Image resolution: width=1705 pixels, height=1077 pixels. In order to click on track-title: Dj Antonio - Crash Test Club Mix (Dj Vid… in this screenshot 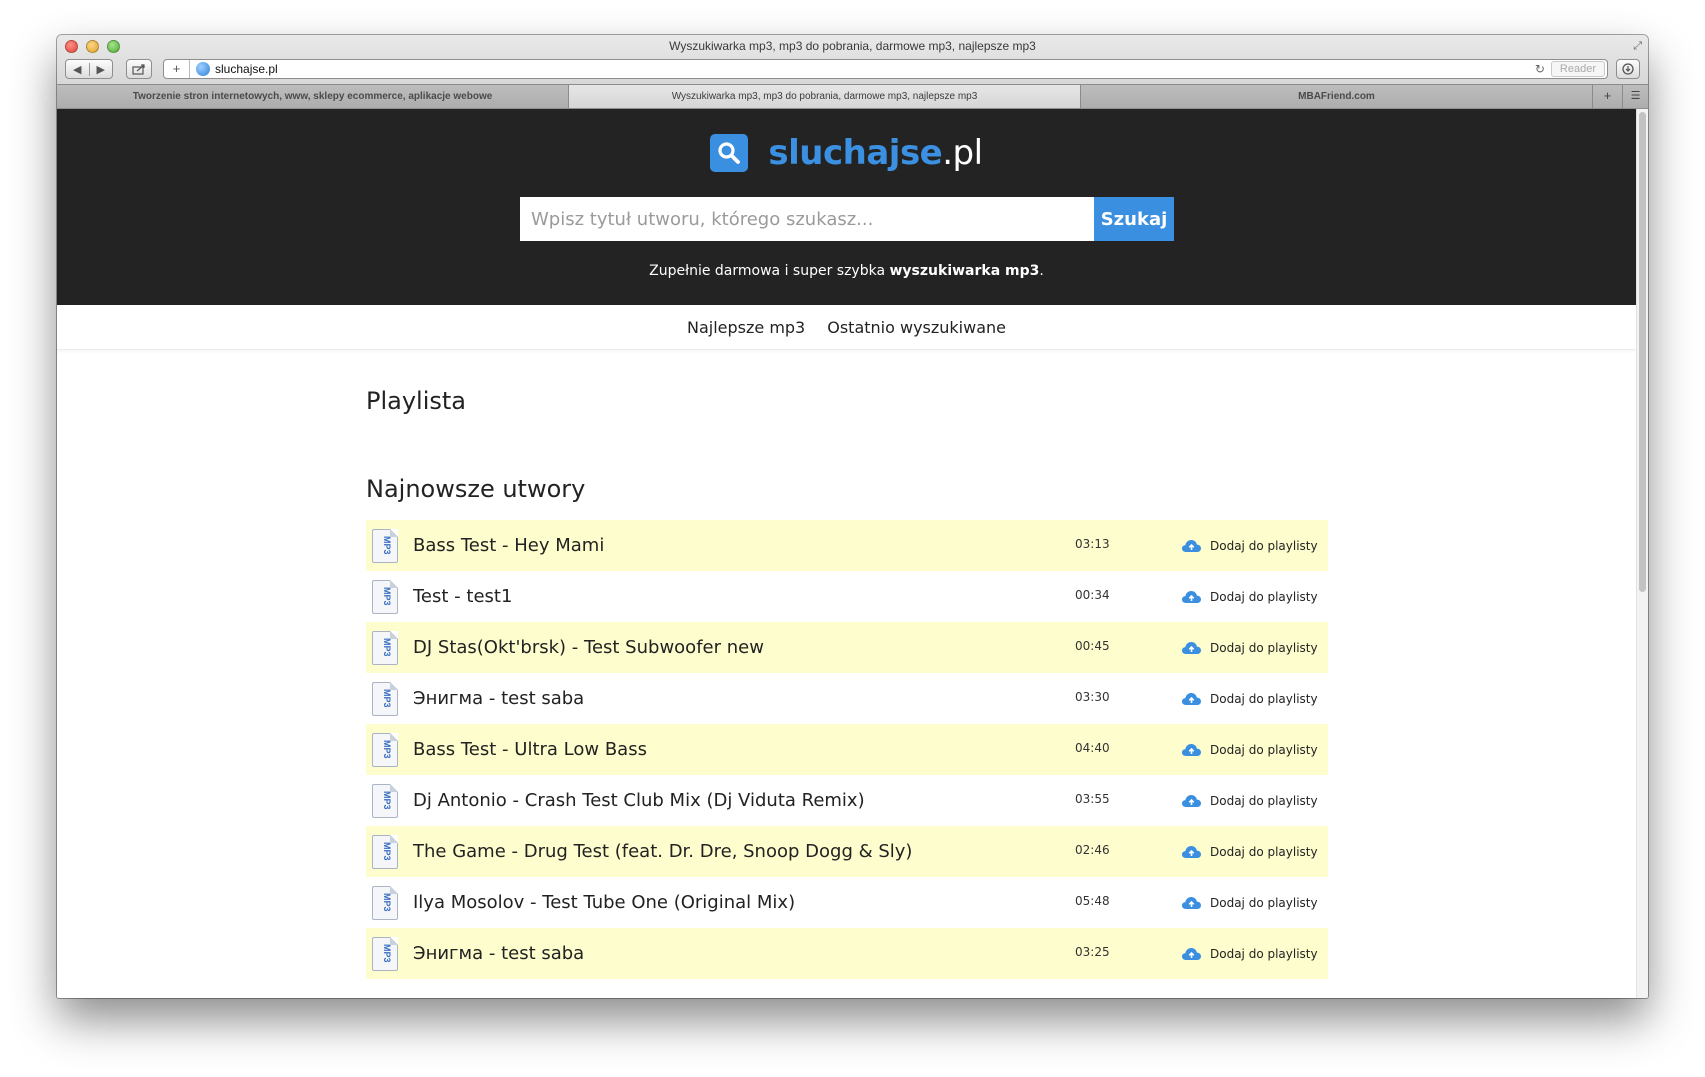, I will do `click(639, 800)`.